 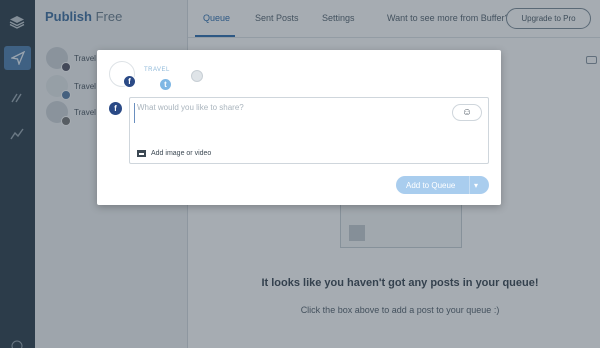 I want to click on profile-selector-google, so click(x=197, y=76).